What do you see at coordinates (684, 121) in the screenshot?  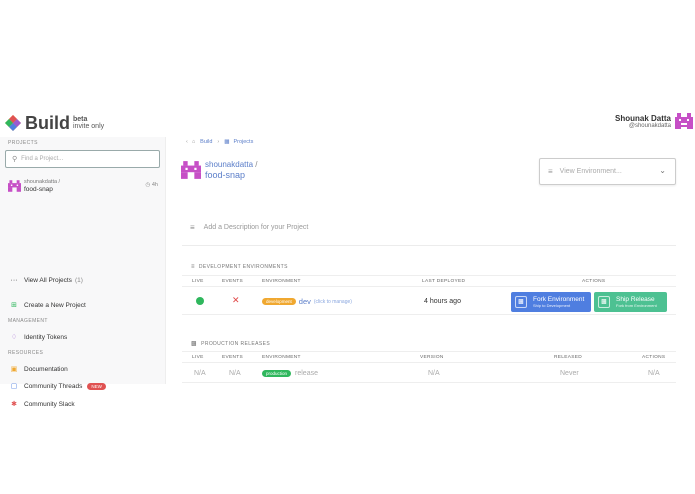 I see `avatar-icon` at bounding box center [684, 121].